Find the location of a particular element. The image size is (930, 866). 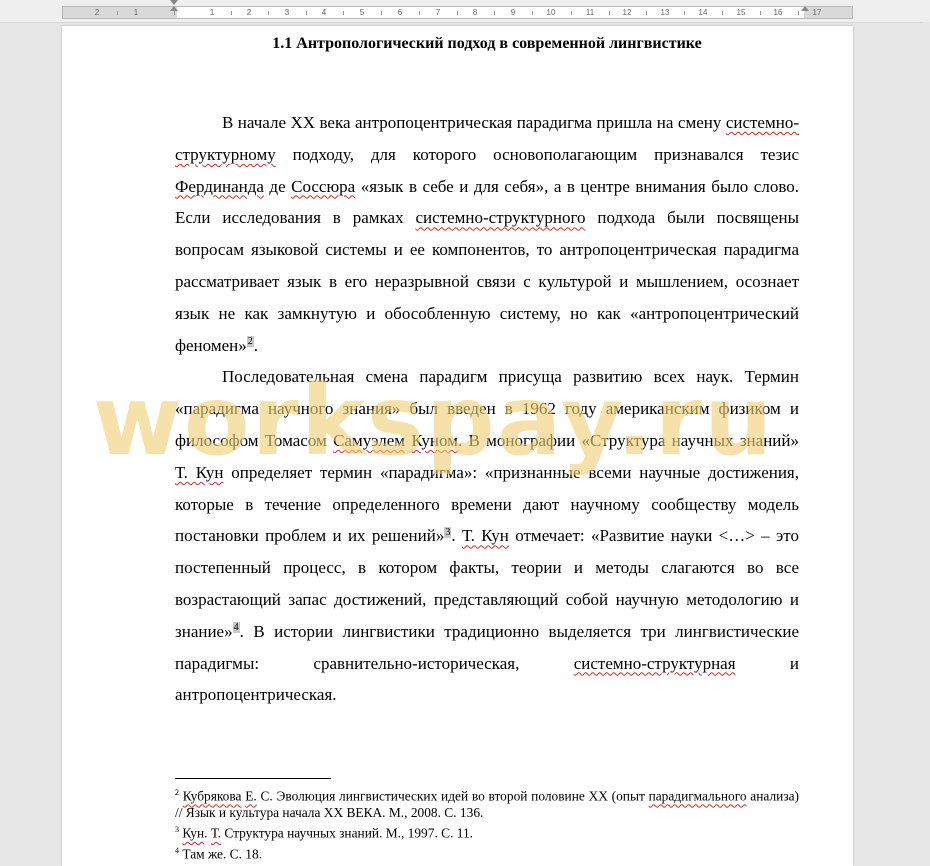

misspelled-word: Кун is located at coordinates (193, 833).